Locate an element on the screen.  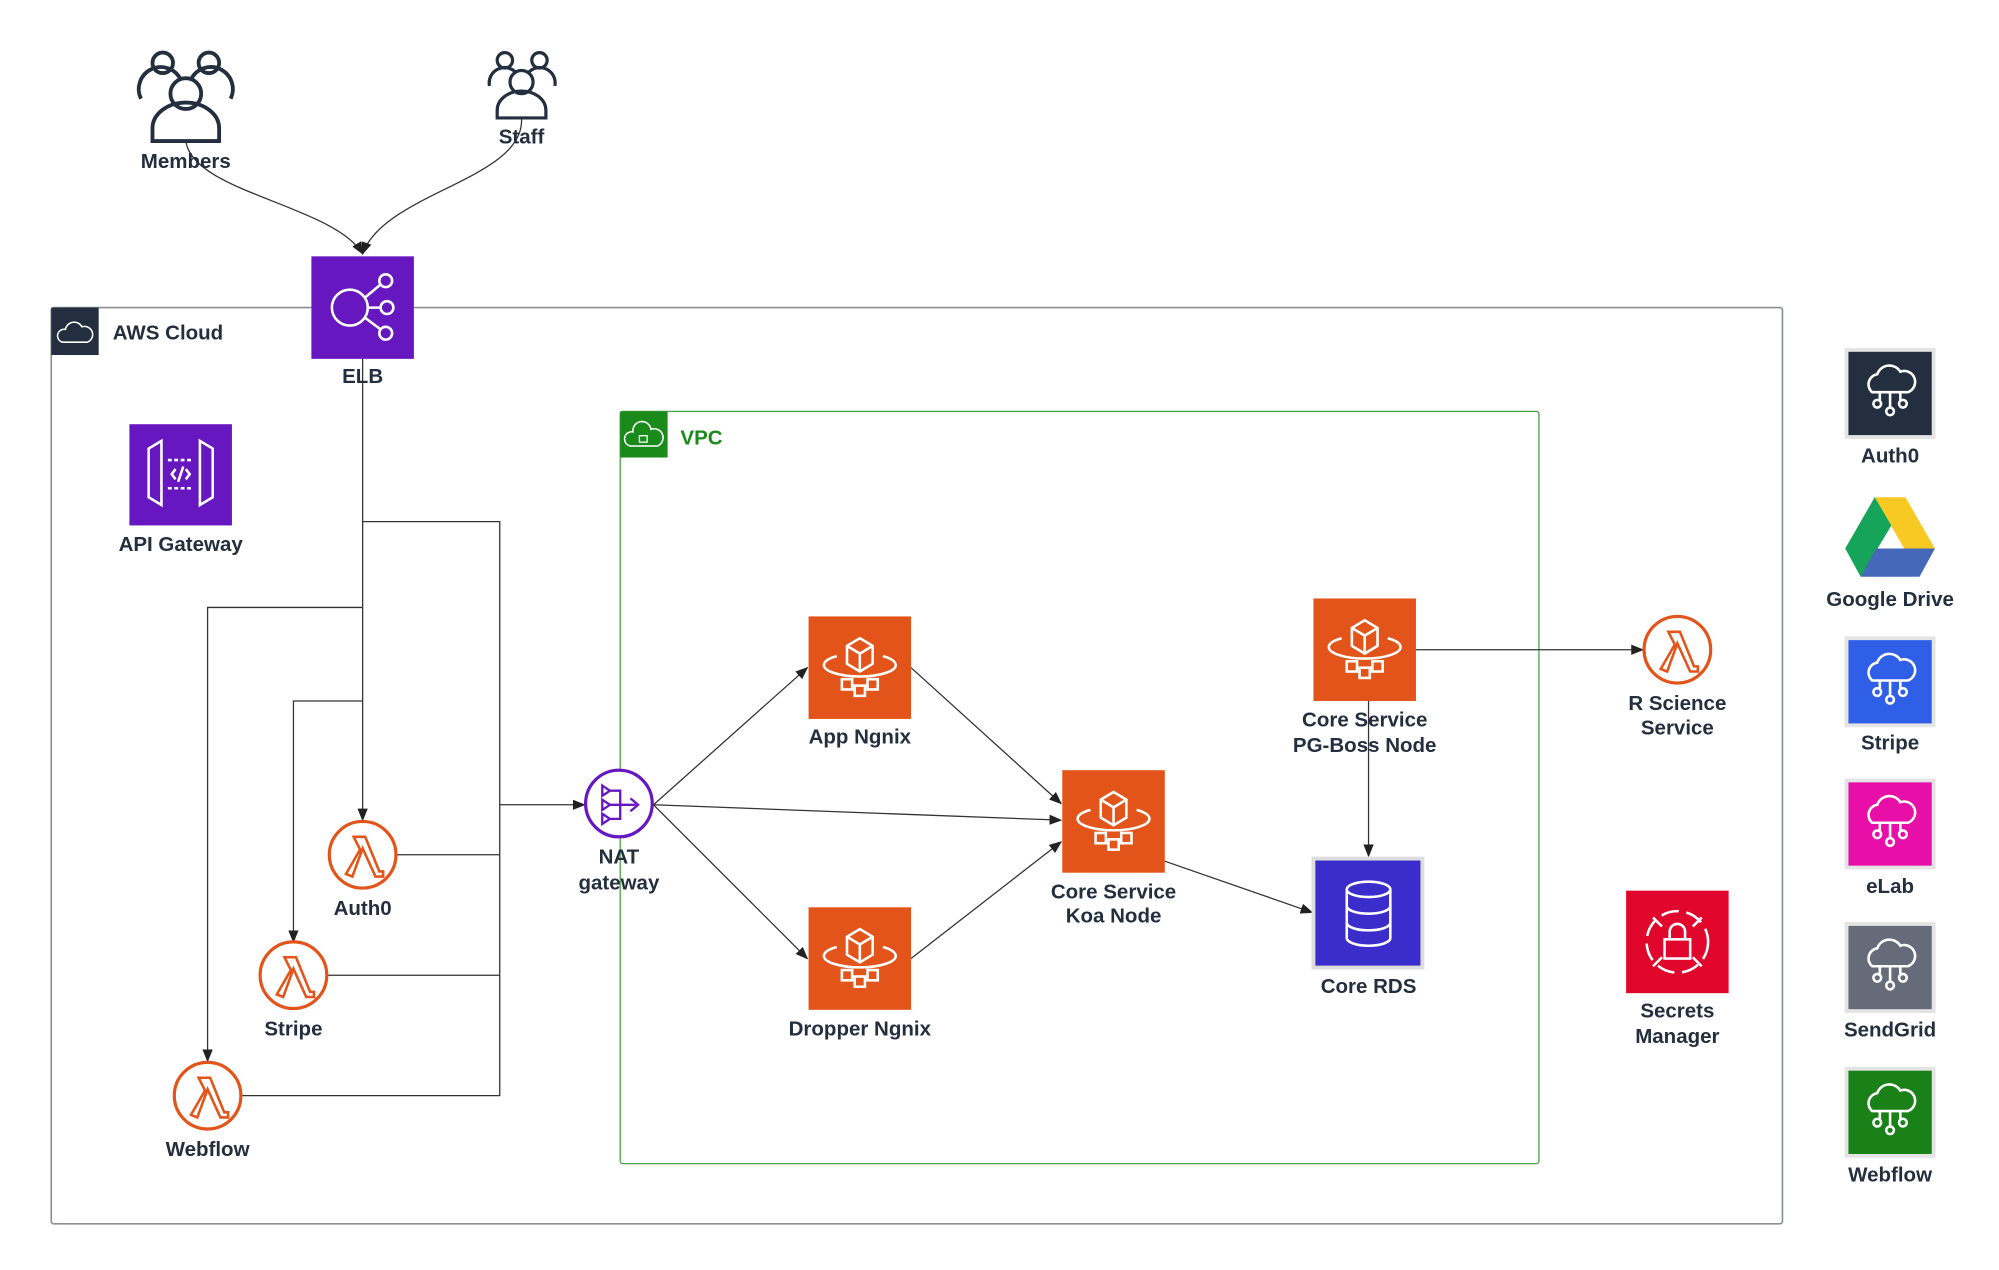
staff-actor: Staff is located at coordinates (522, 99).